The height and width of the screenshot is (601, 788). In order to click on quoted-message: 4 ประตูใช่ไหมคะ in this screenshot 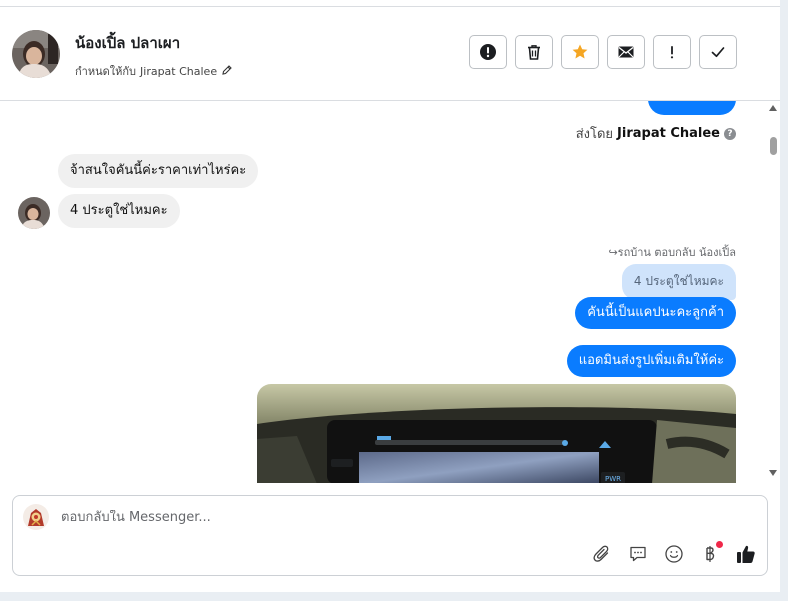, I will do `click(678, 282)`.